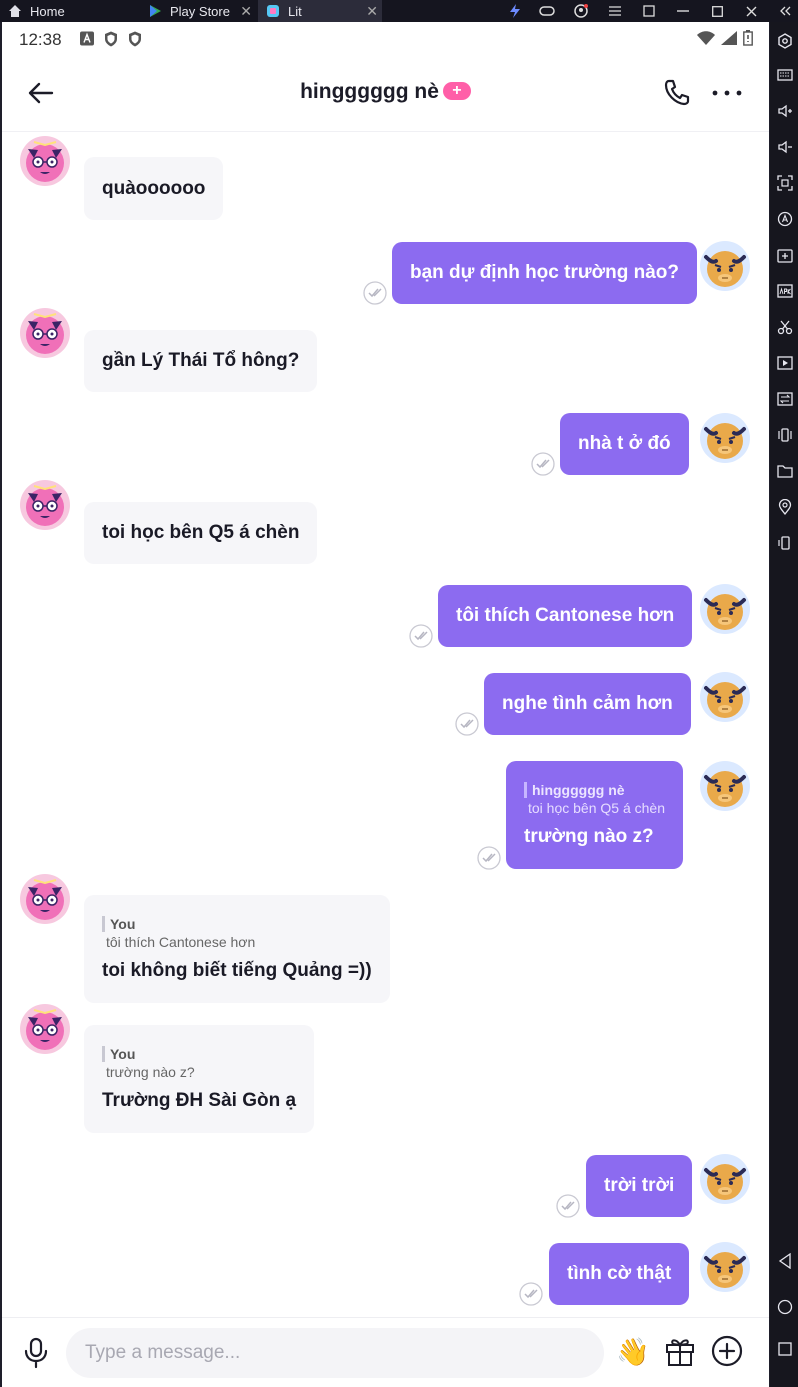 This screenshot has width=798, height=1387. Describe the element at coordinates (155, 11) in the screenshot. I see `play-store-icon` at that location.